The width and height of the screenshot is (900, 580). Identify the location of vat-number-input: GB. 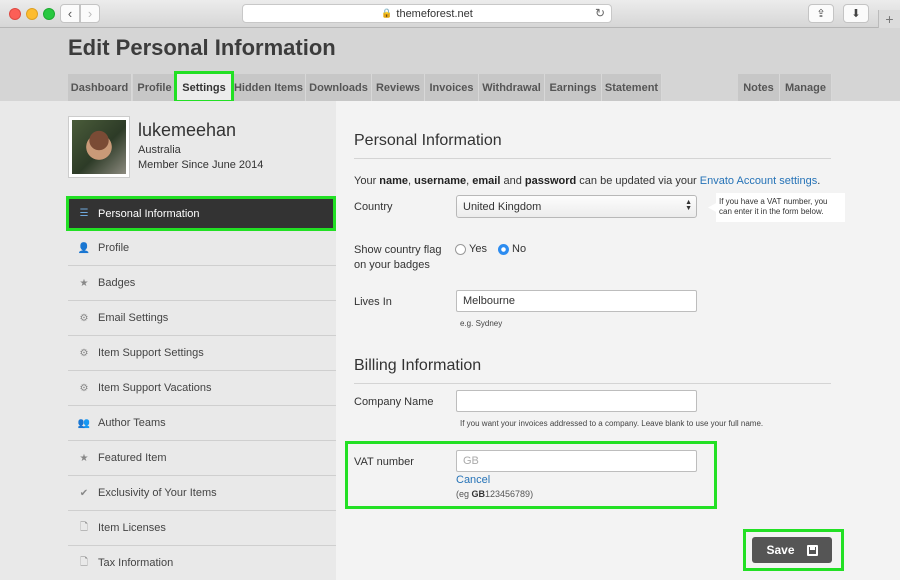
(576, 461).